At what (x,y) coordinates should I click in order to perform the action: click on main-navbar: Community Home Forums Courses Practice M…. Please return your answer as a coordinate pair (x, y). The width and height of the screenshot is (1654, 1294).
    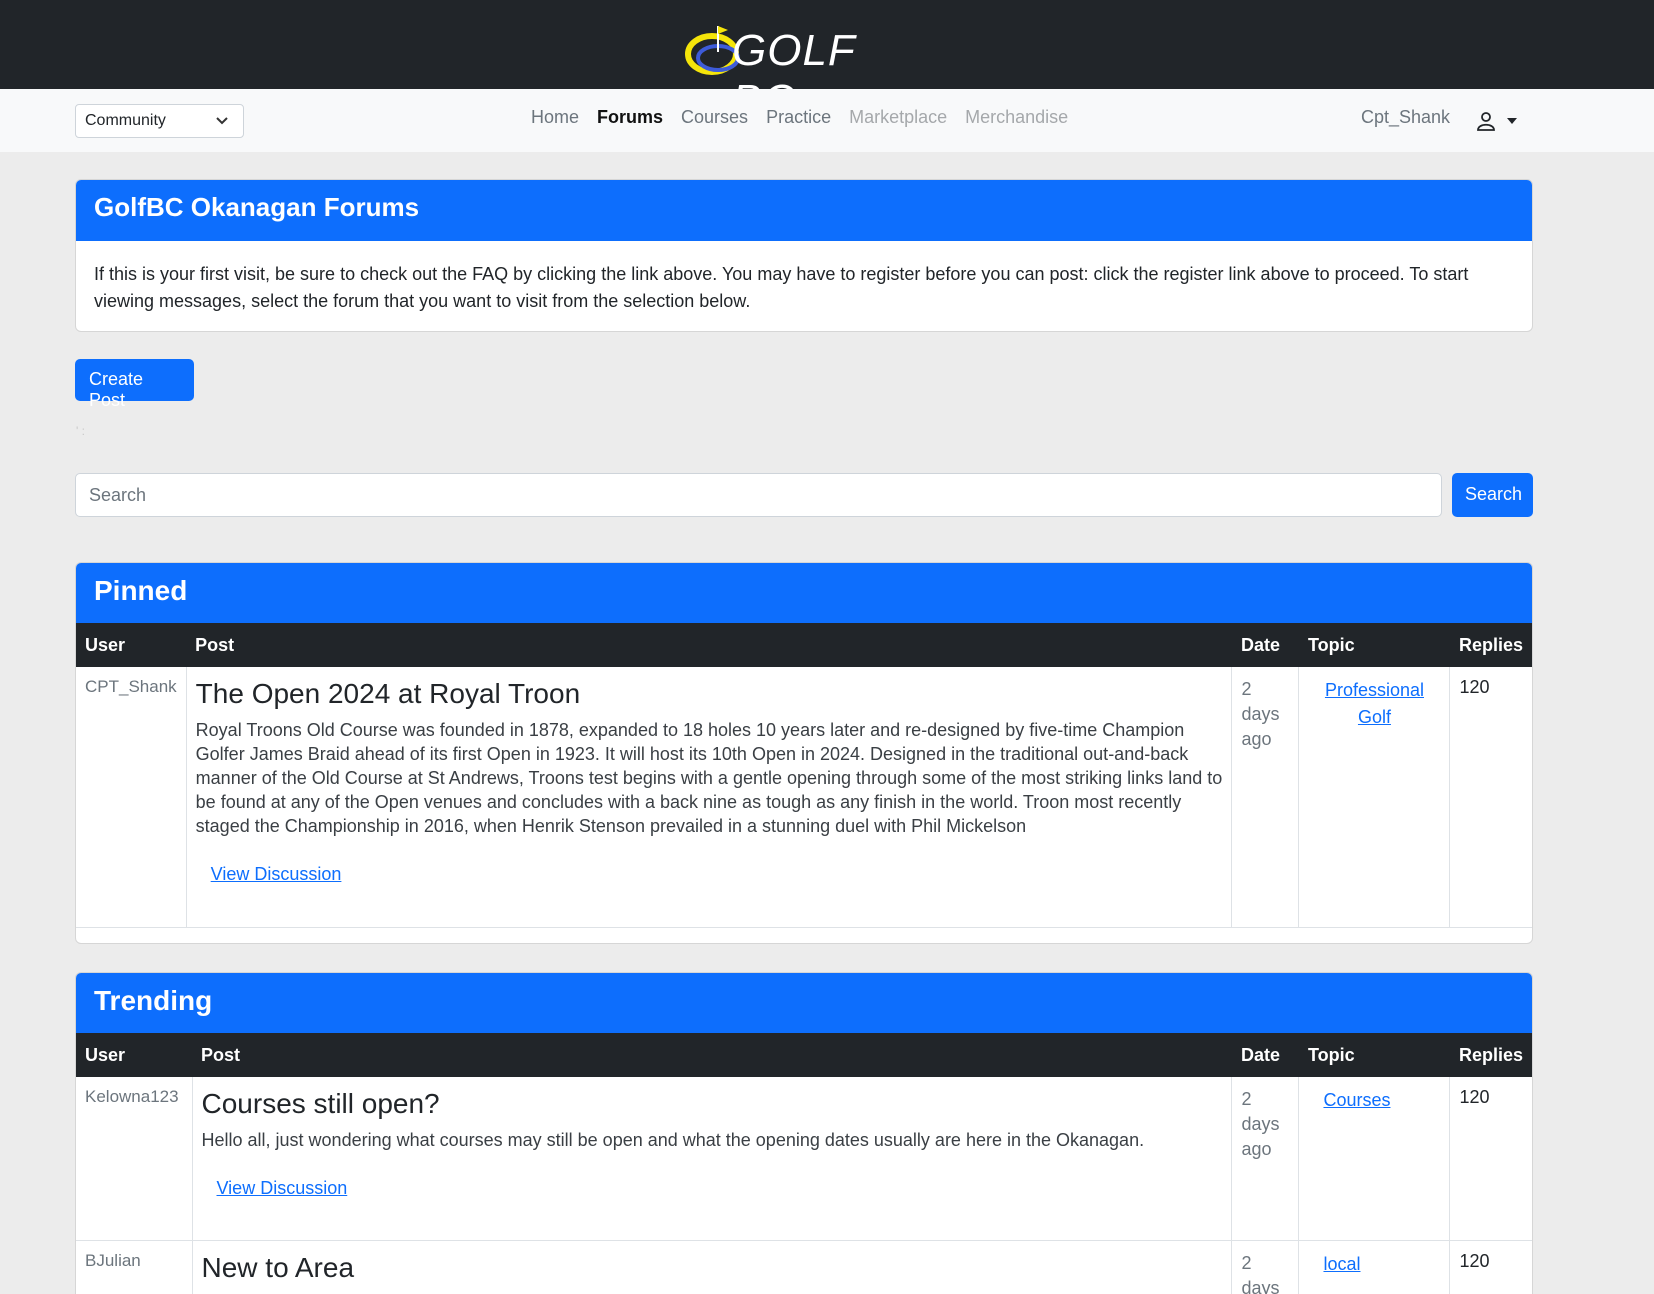
    Looking at the image, I should click on (827, 120).